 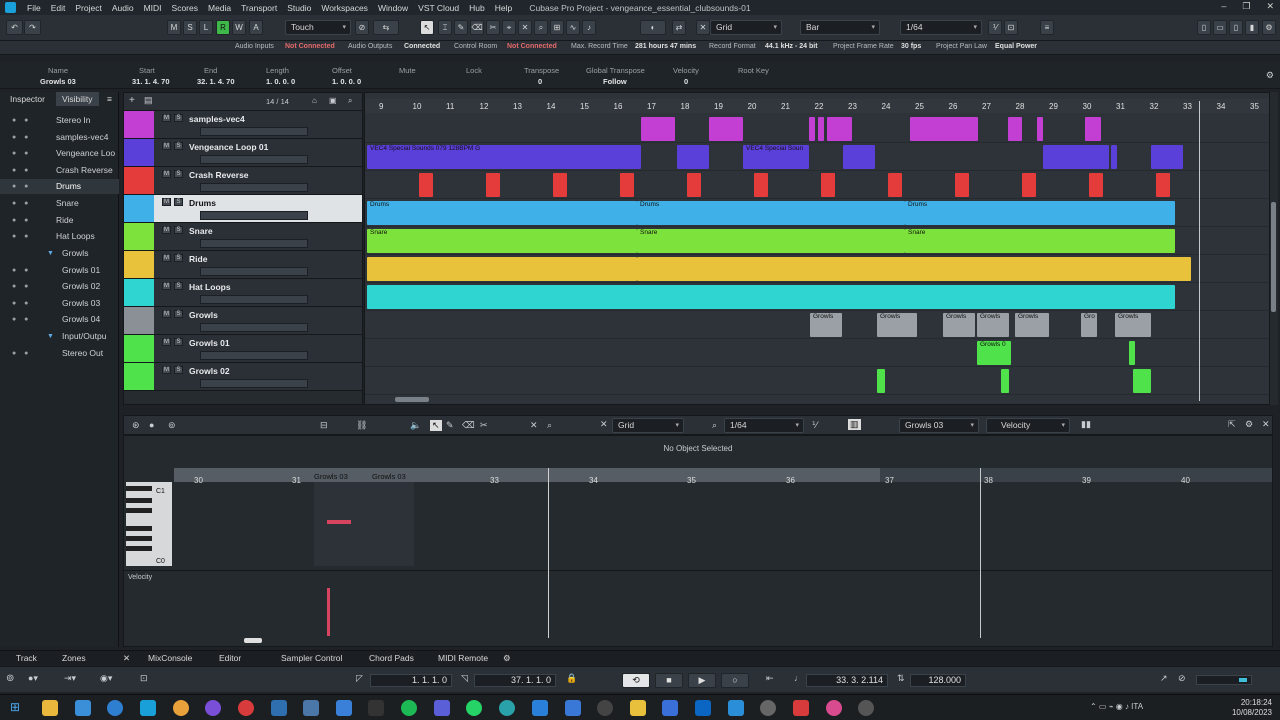 What do you see at coordinates (148, 100) in the screenshot?
I see `track-presets-icon: ▤` at bounding box center [148, 100].